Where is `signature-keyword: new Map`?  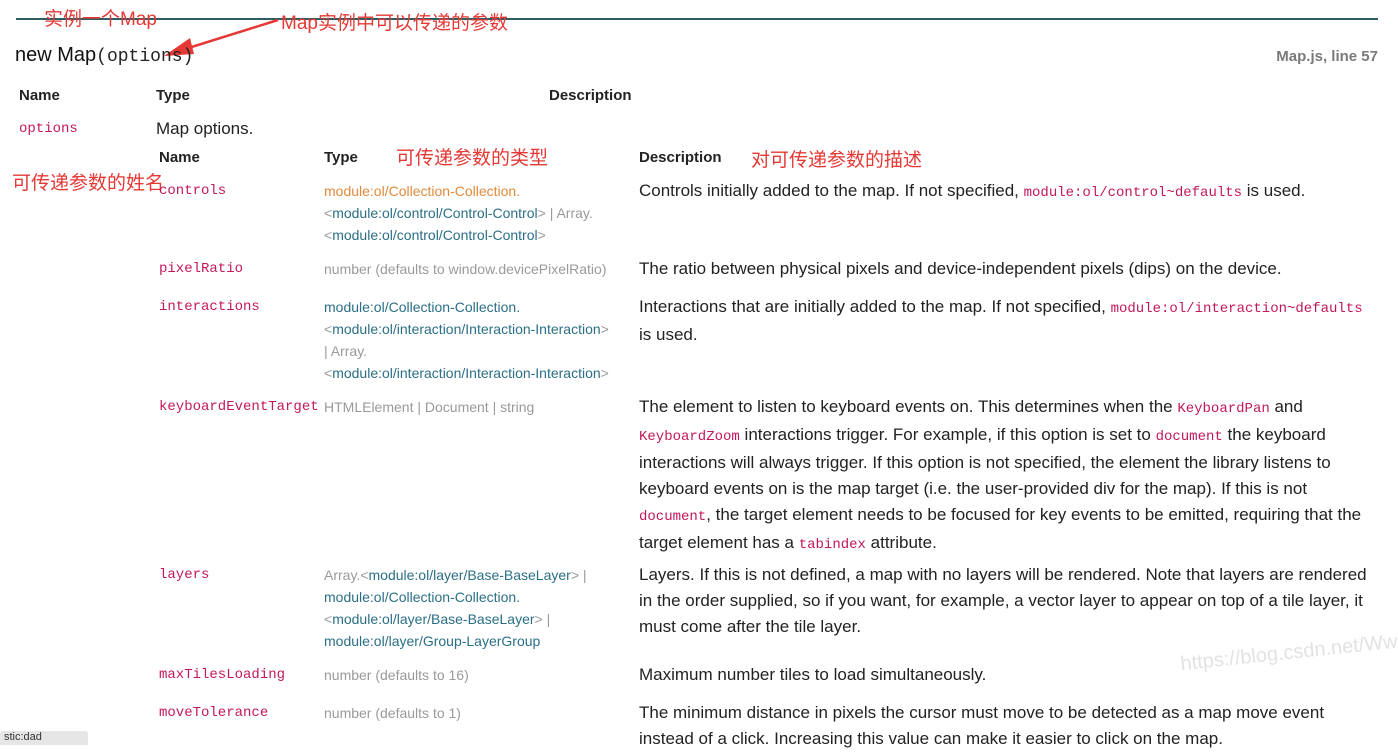
signature-keyword: new Map is located at coordinates (56, 55).